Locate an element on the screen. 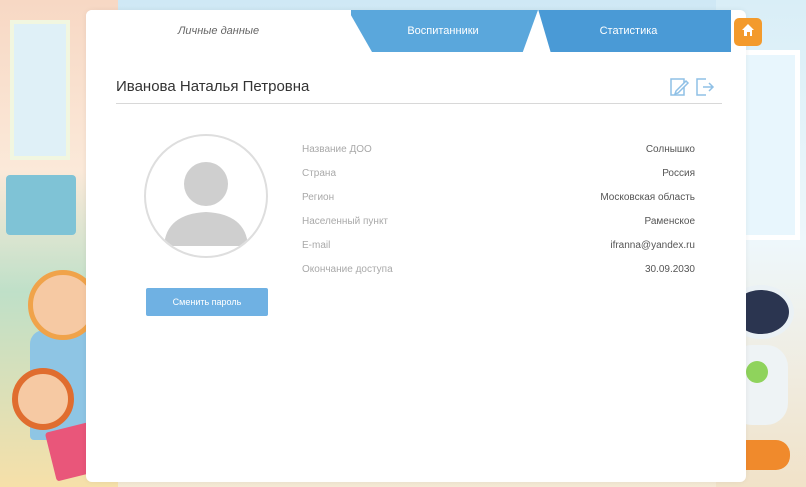  tab-label: Воспитанники is located at coordinates (443, 31).